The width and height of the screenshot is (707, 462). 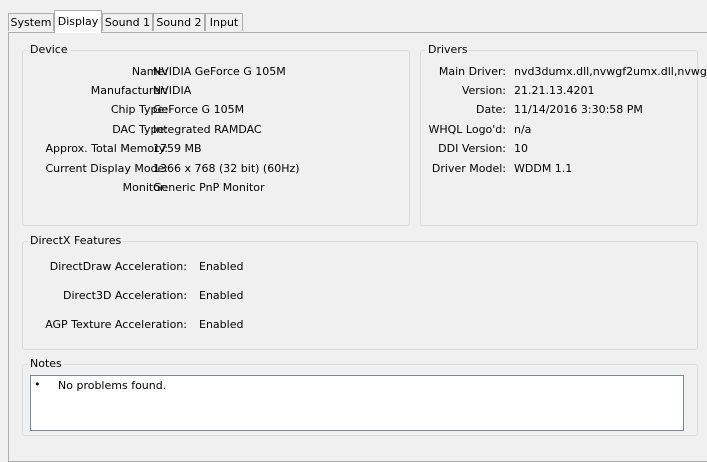 What do you see at coordinates (472, 71) in the screenshot?
I see `driver-main-label: Main Driver:` at bounding box center [472, 71].